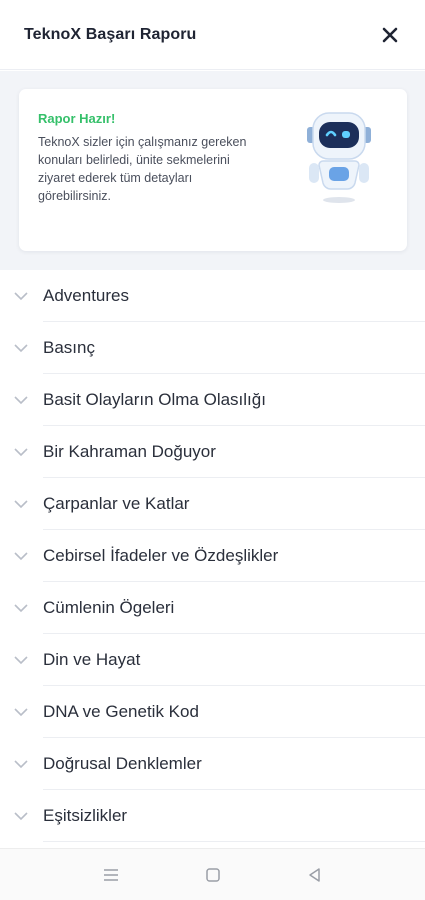  Describe the element at coordinates (86, 295) in the screenshot. I see `topic-label: Adventures` at that location.